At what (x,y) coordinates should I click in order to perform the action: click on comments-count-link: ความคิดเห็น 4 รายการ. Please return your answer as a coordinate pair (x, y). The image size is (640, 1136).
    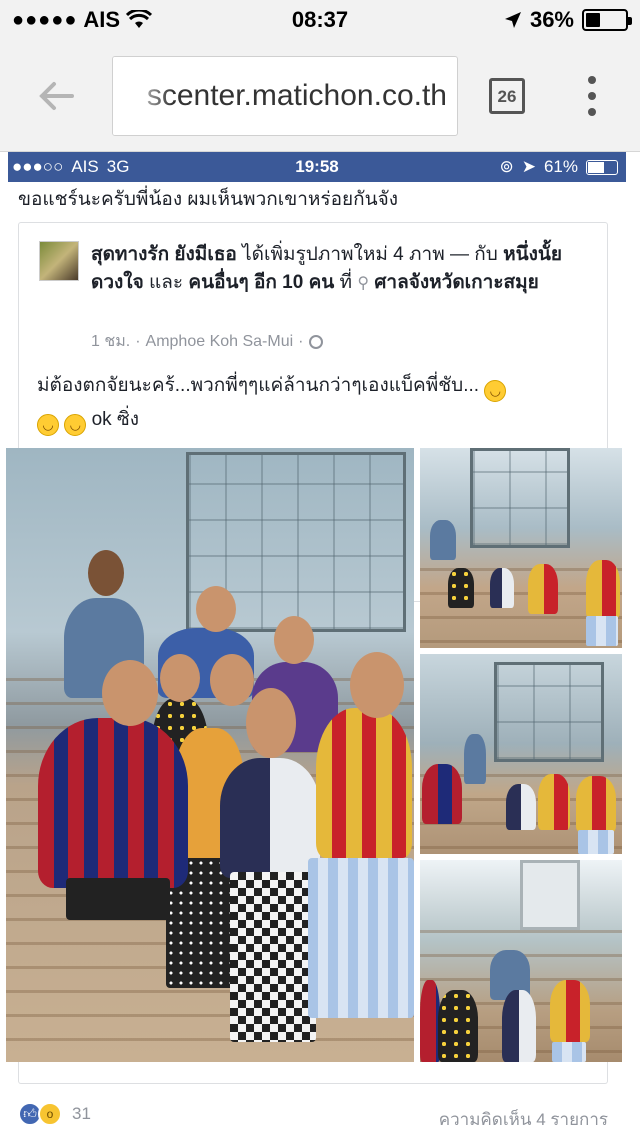
    Looking at the image, I should click on (523, 1119).